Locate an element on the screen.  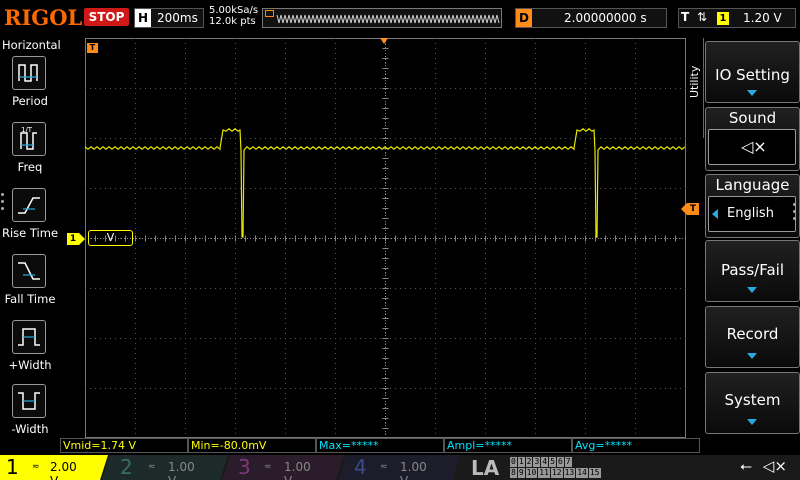
measure-neg-width-label: -Width is located at coordinates (30, 429).